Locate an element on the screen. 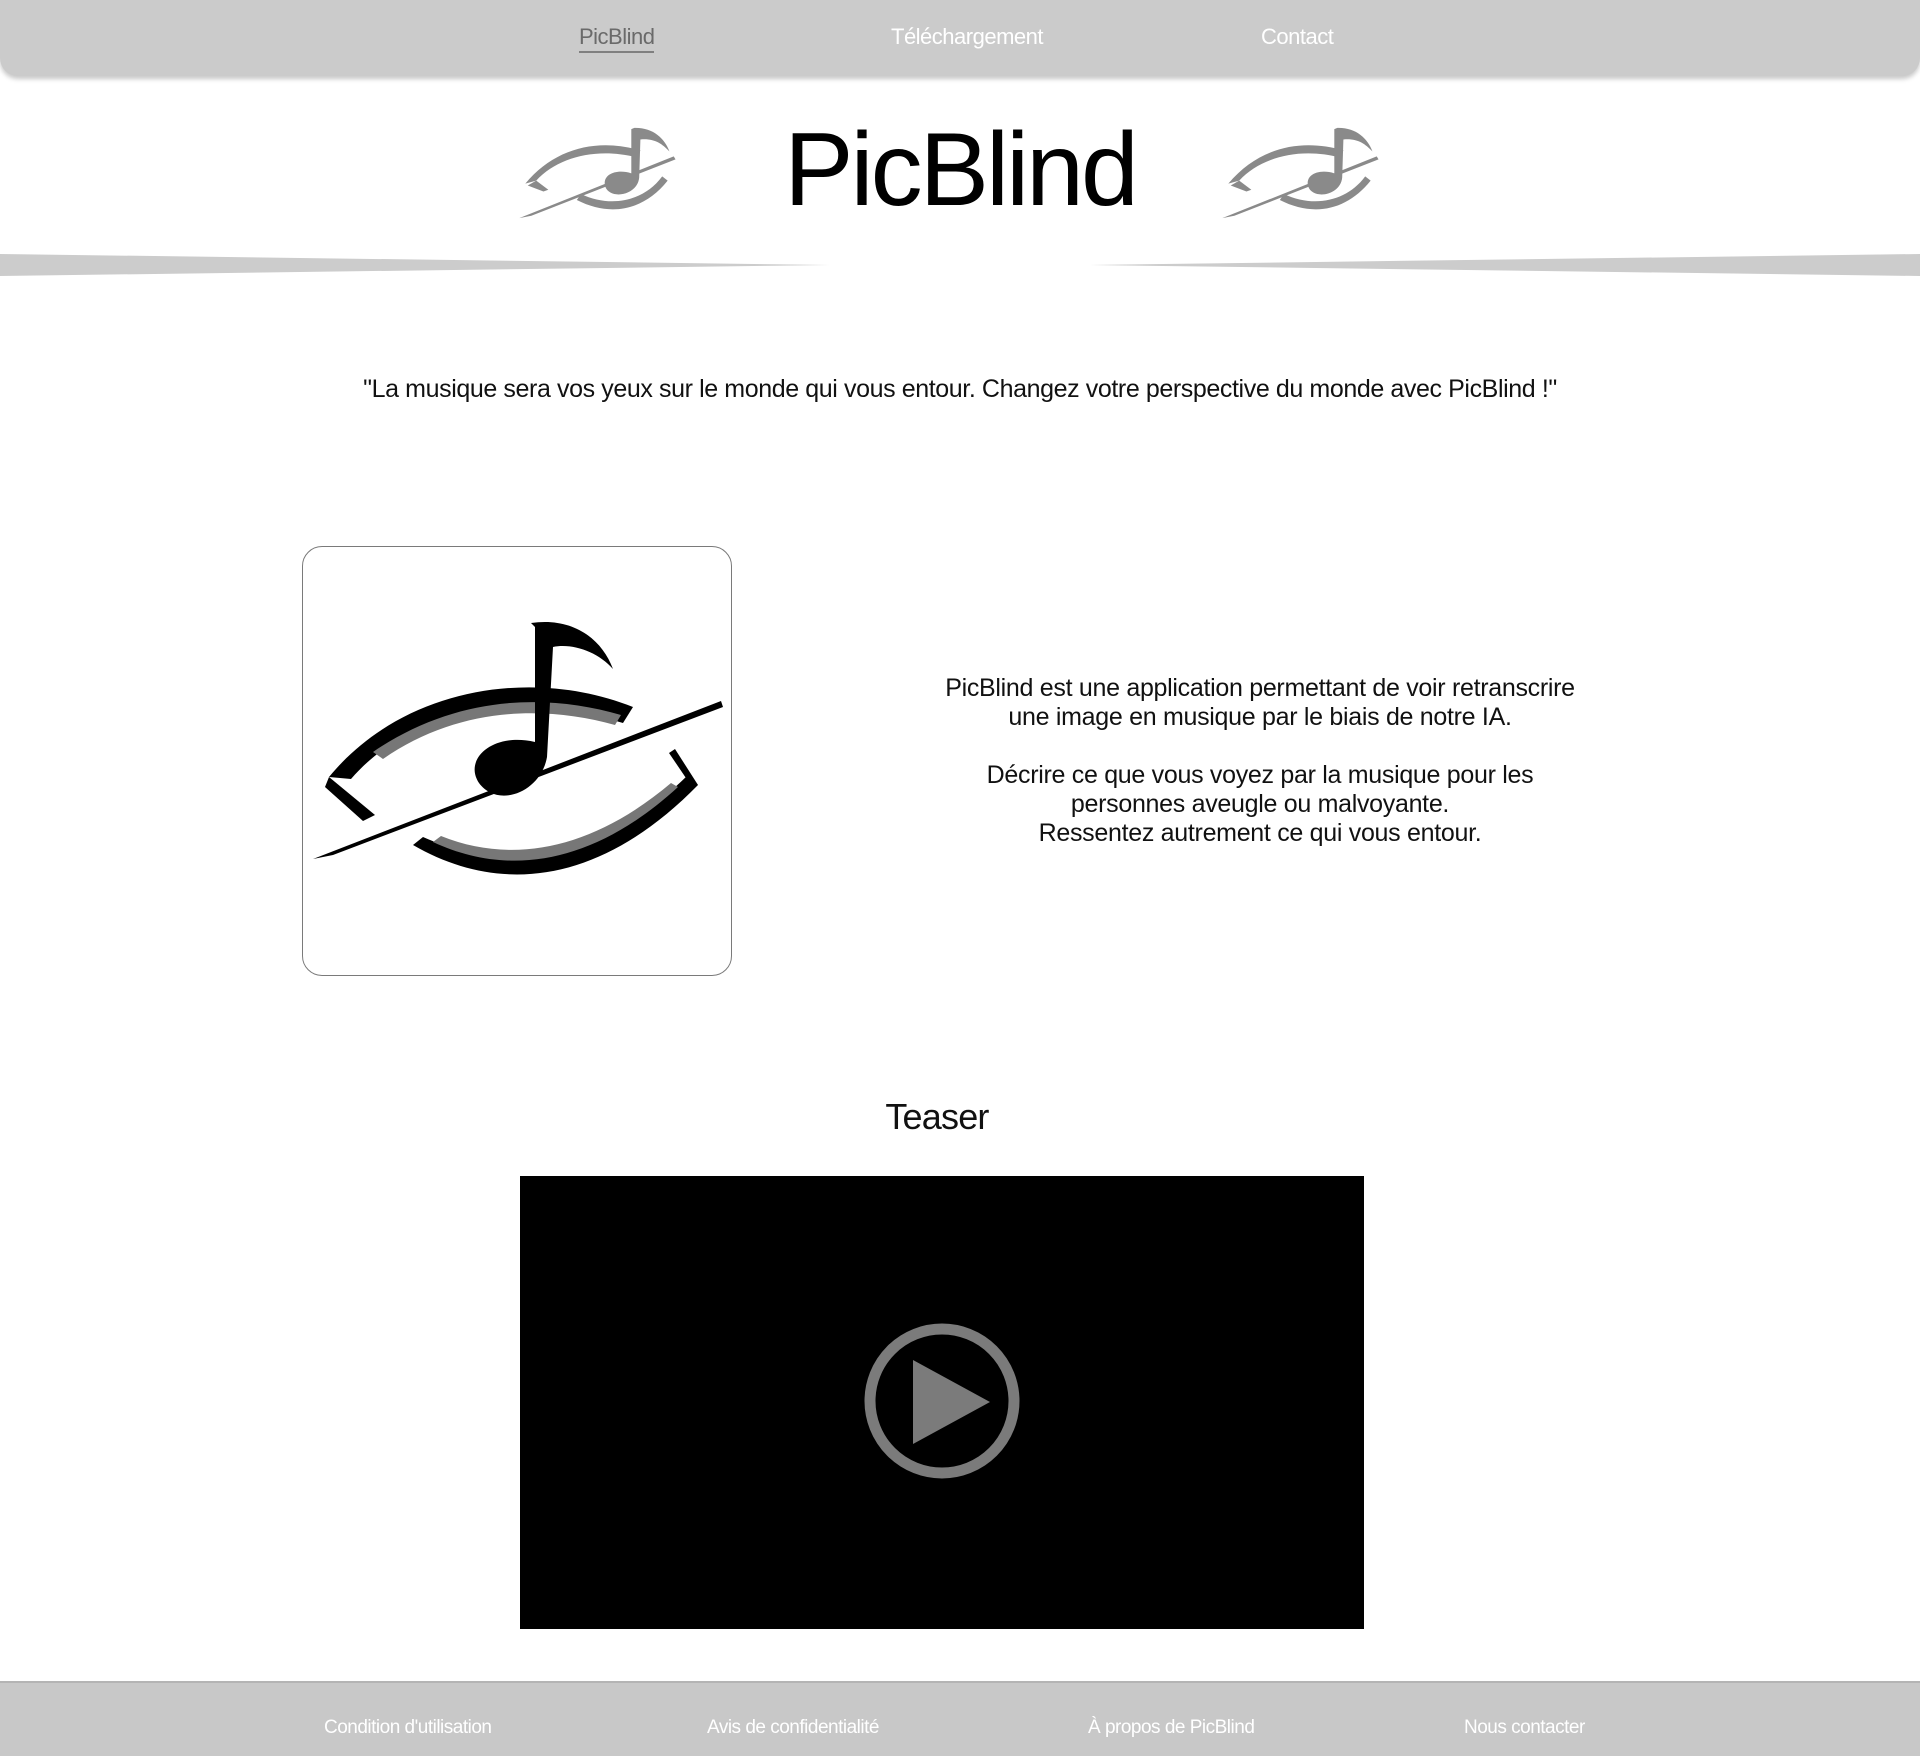 The height and width of the screenshot is (1756, 1920). site-title: PicBlind is located at coordinates (961, 170).